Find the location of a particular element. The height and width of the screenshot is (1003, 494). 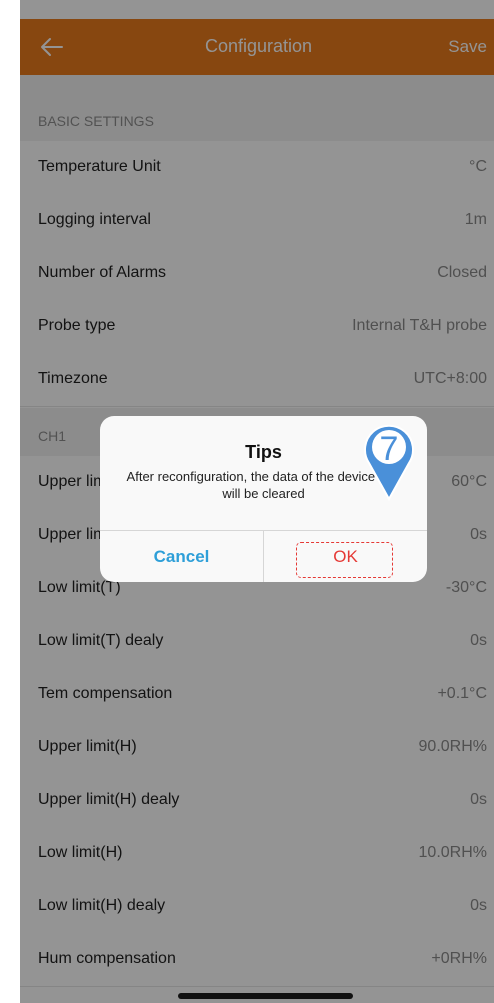

step-marker-icon: 7 is located at coordinates (389, 462).